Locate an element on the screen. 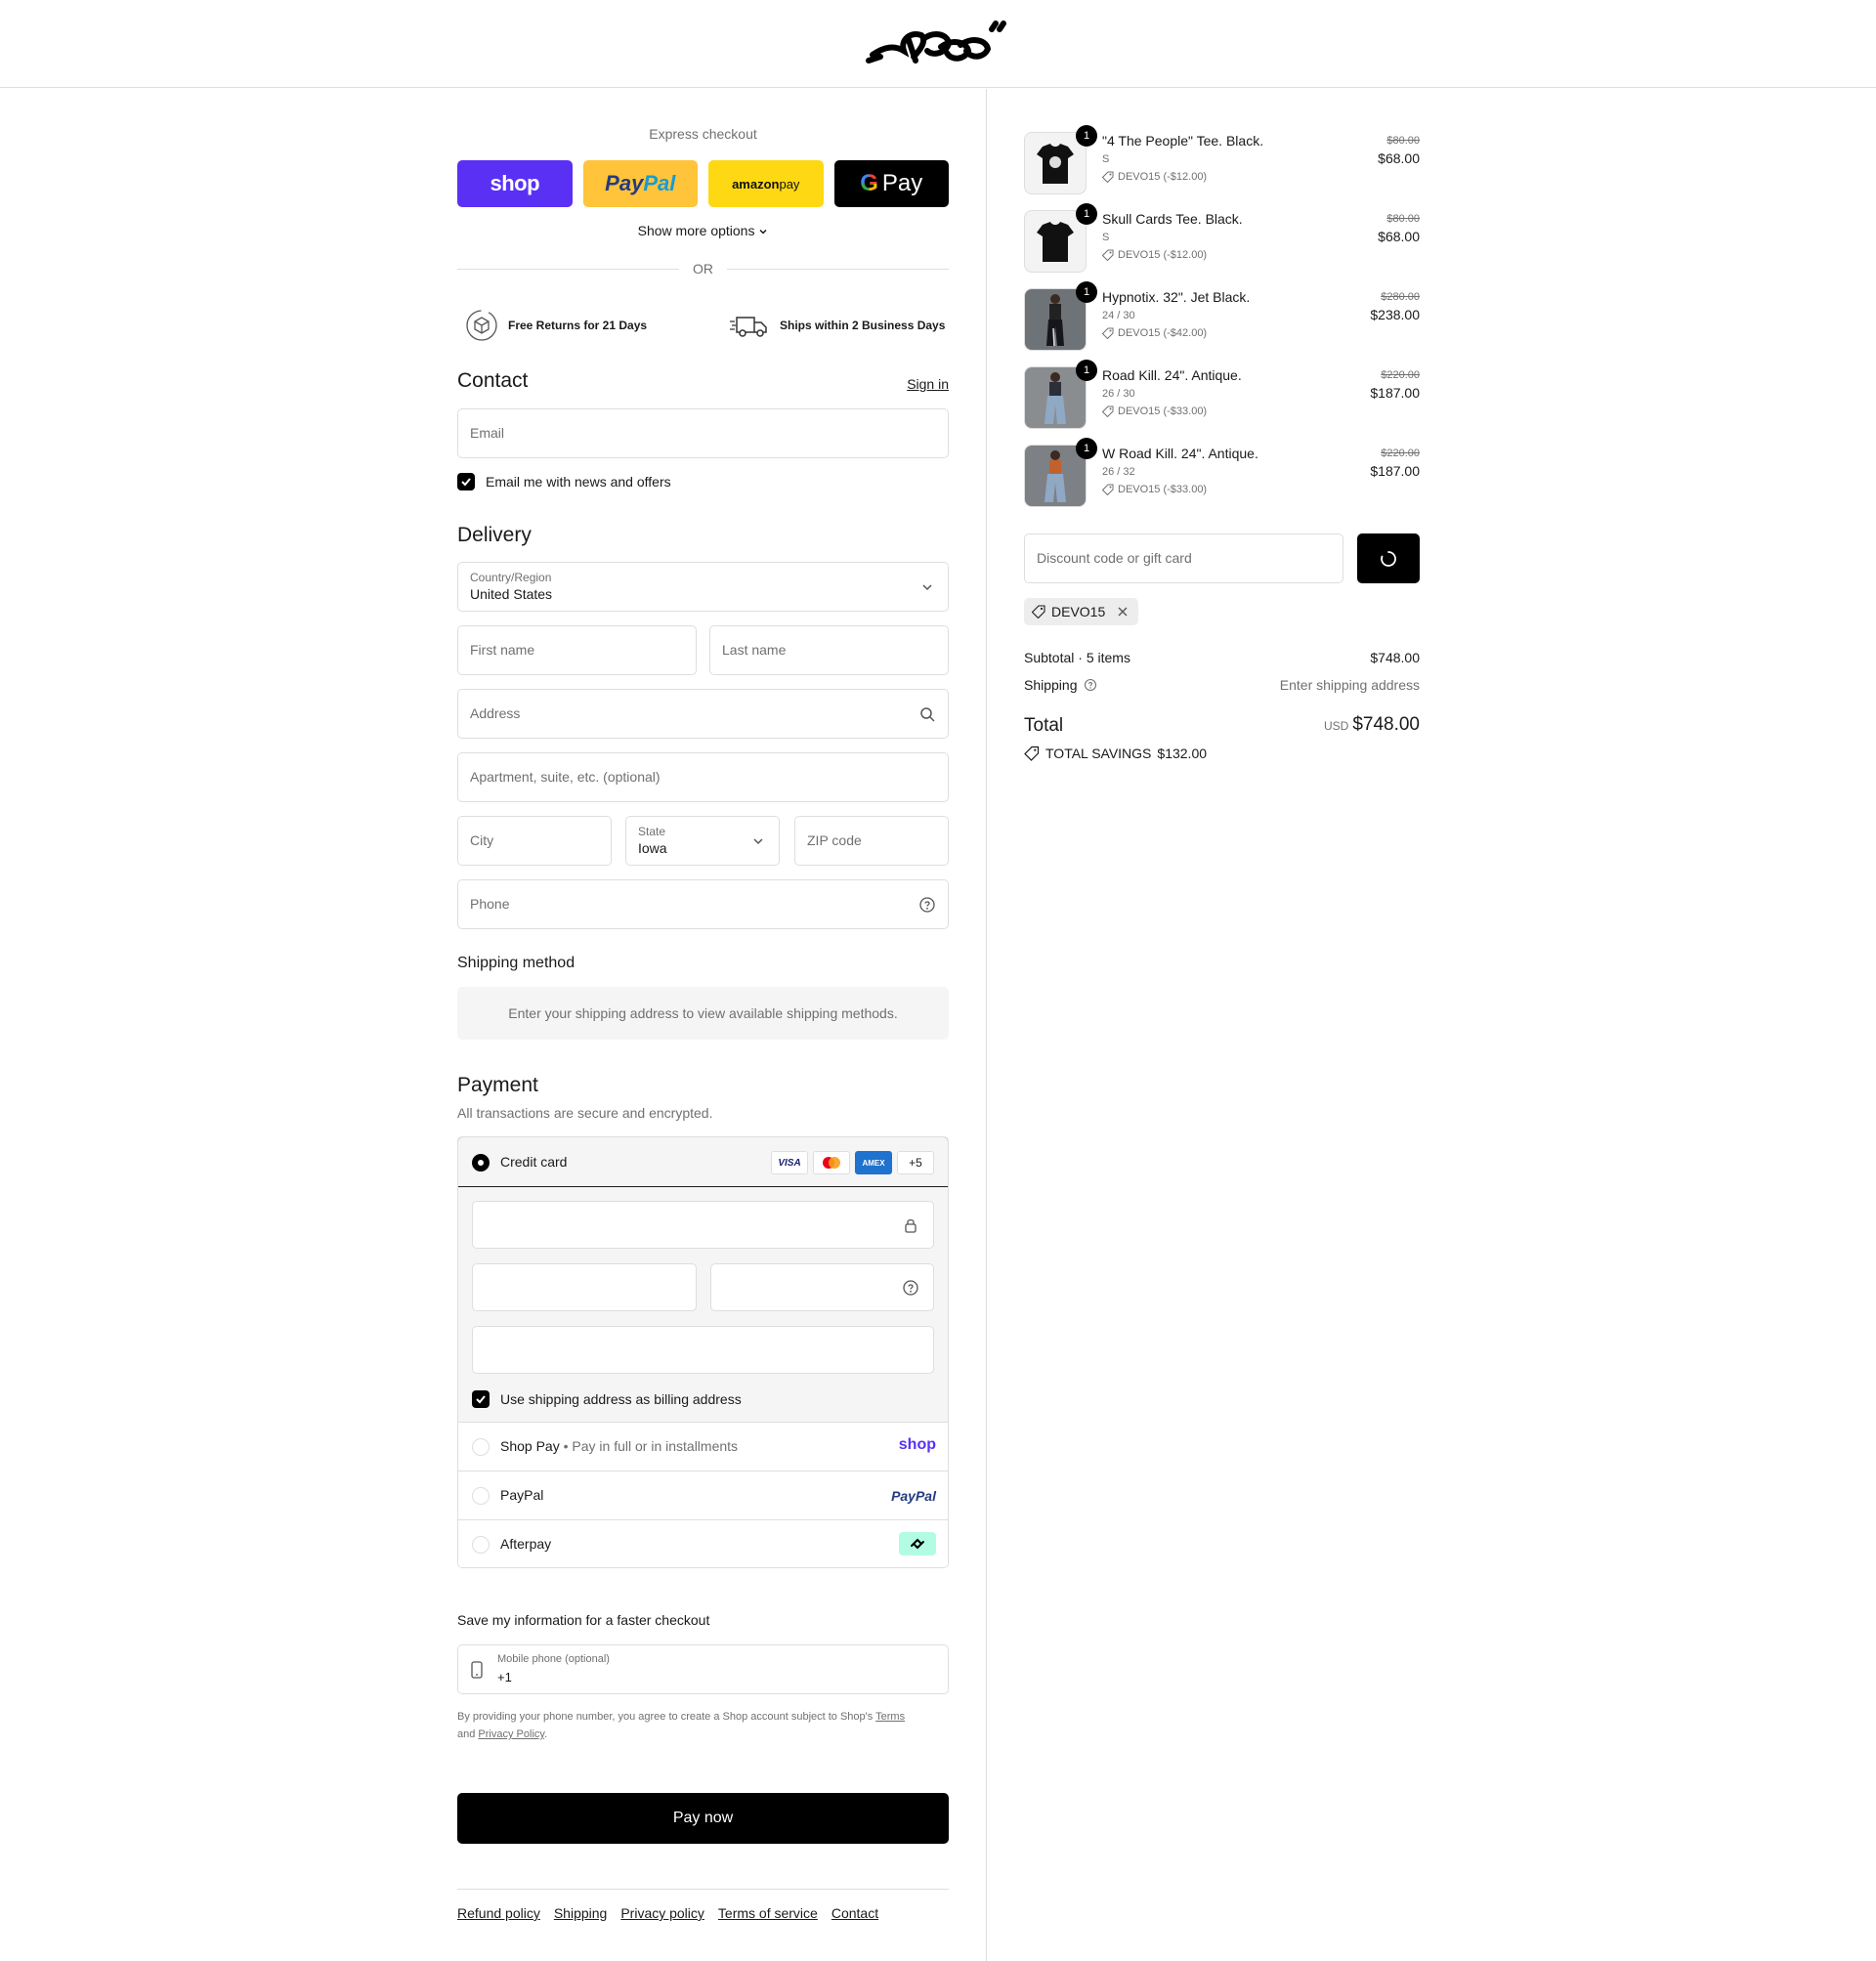  google-g-icon: G is located at coordinates (869, 183).